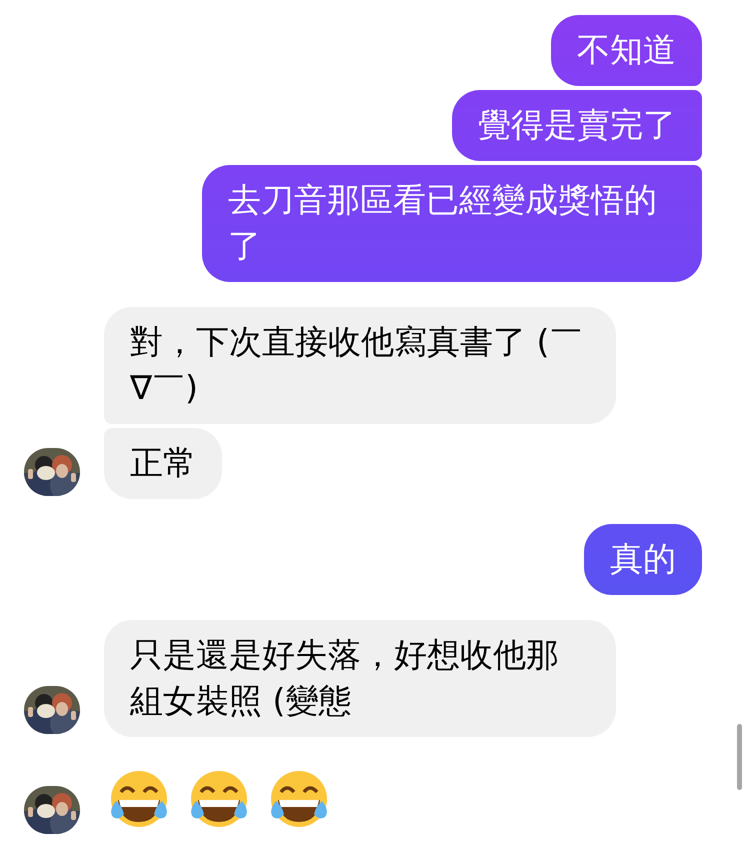 The width and height of the screenshot is (749, 853). Describe the element at coordinates (163, 463) in the screenshot. I see `message-bubble: 正常` at that location.